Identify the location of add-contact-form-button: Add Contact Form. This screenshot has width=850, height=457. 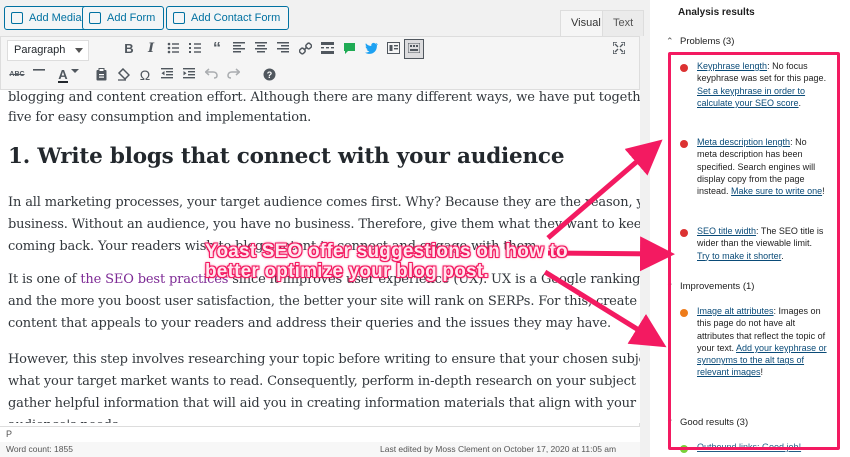
(228, 18).